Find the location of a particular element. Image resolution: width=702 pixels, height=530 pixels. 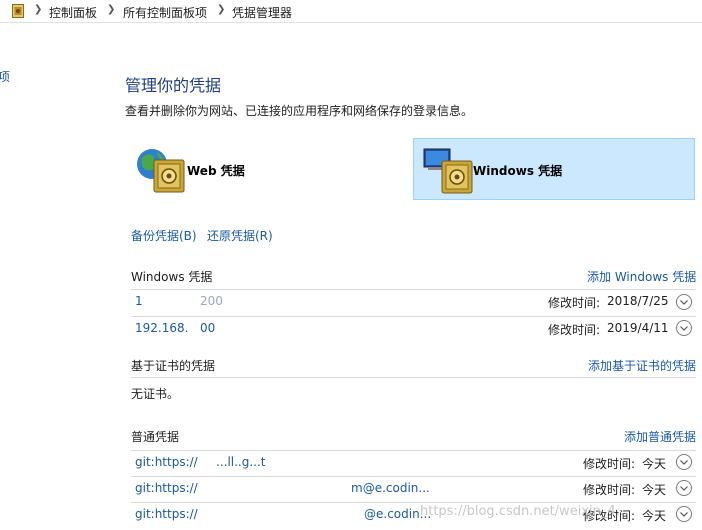

breadcrumb-all-items: 所有控制面板项 is located at coordinates (165, 12).